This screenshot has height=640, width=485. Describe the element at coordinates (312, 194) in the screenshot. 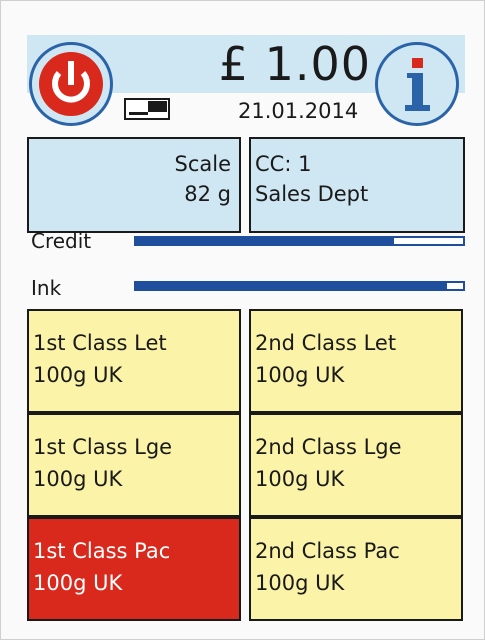

I see `cost-centre-name: Sales Dept` at that location.